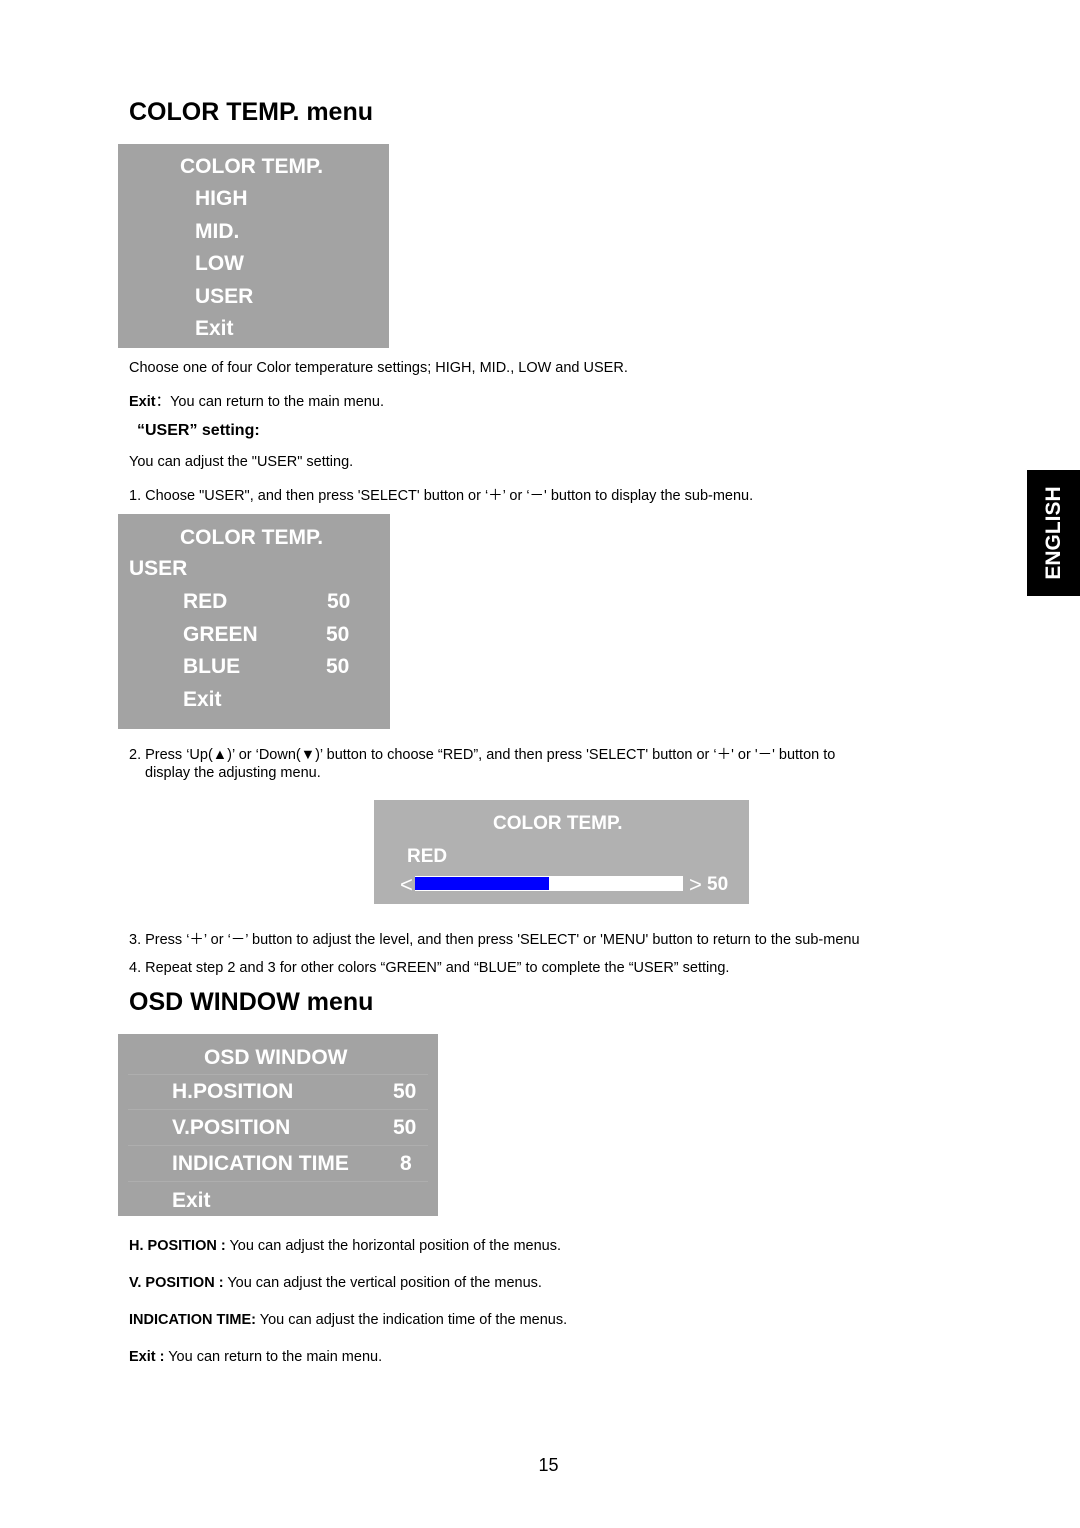 The image size is (1080, 1528). I want to click on user-setting-heading: “USER” setting:, so click(198, 430).